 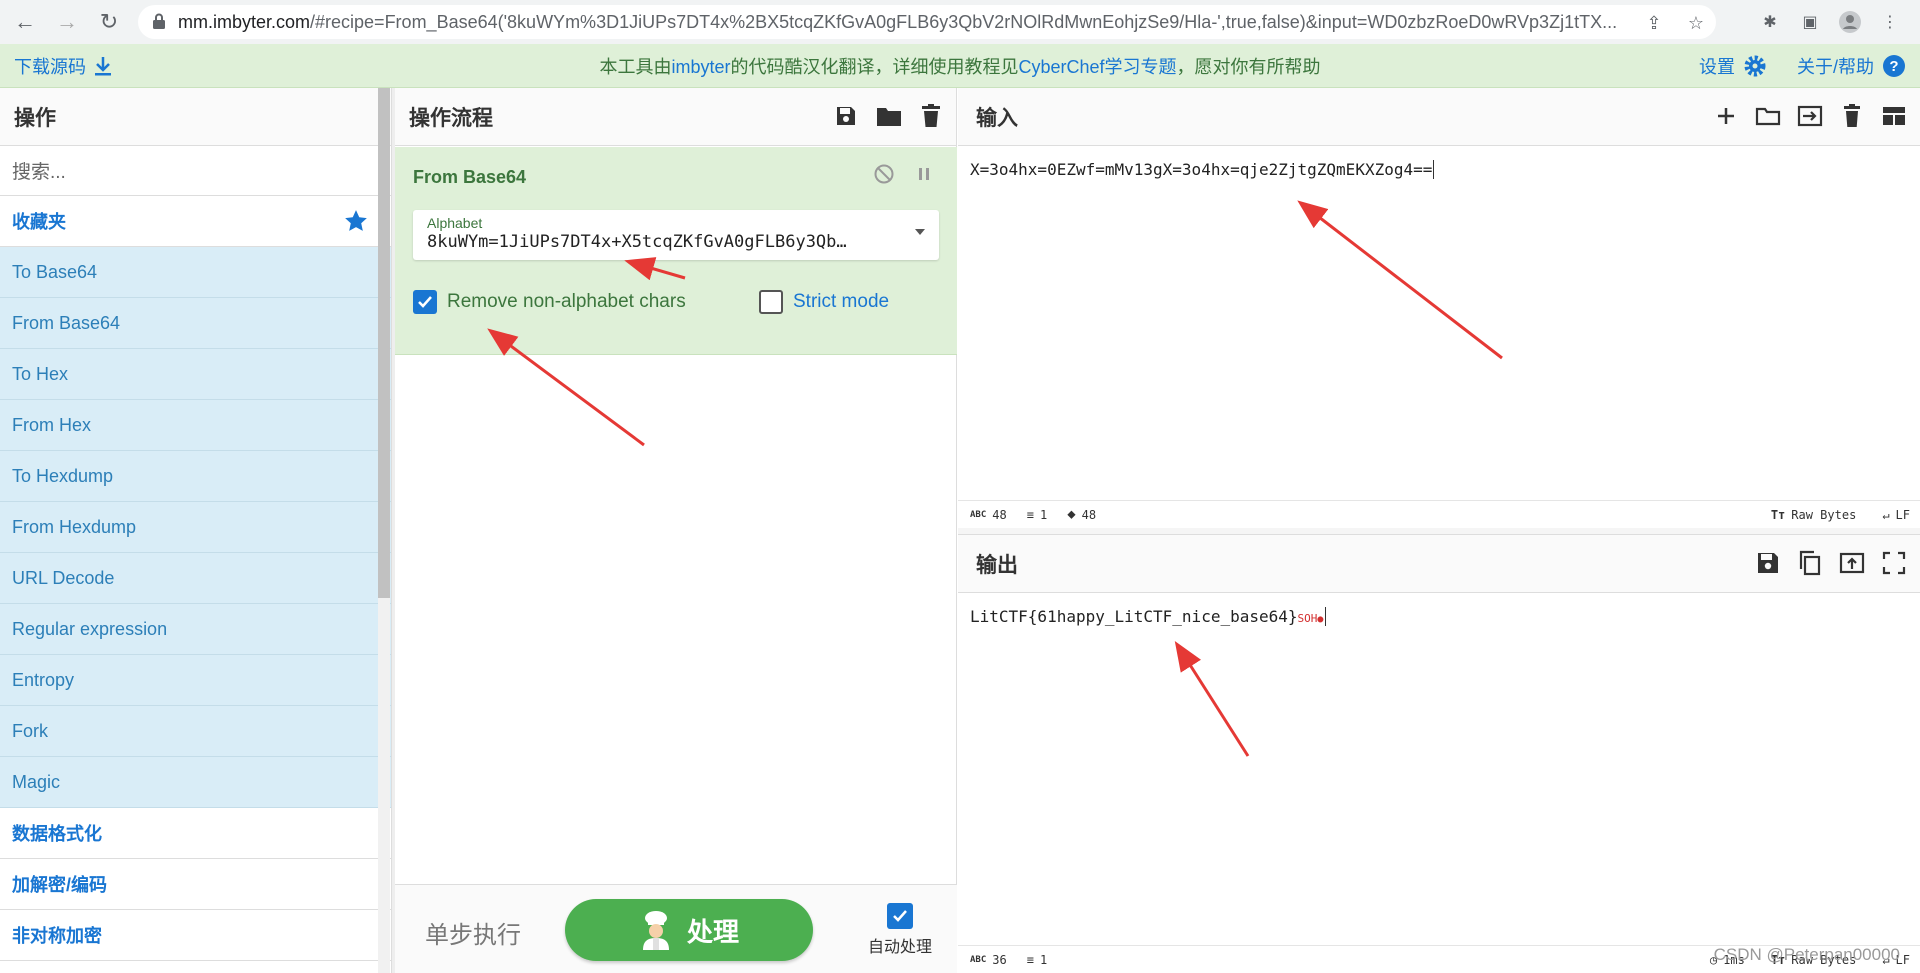 I want to click on operation-item: From Hexdump, so click(x=195, y=527).